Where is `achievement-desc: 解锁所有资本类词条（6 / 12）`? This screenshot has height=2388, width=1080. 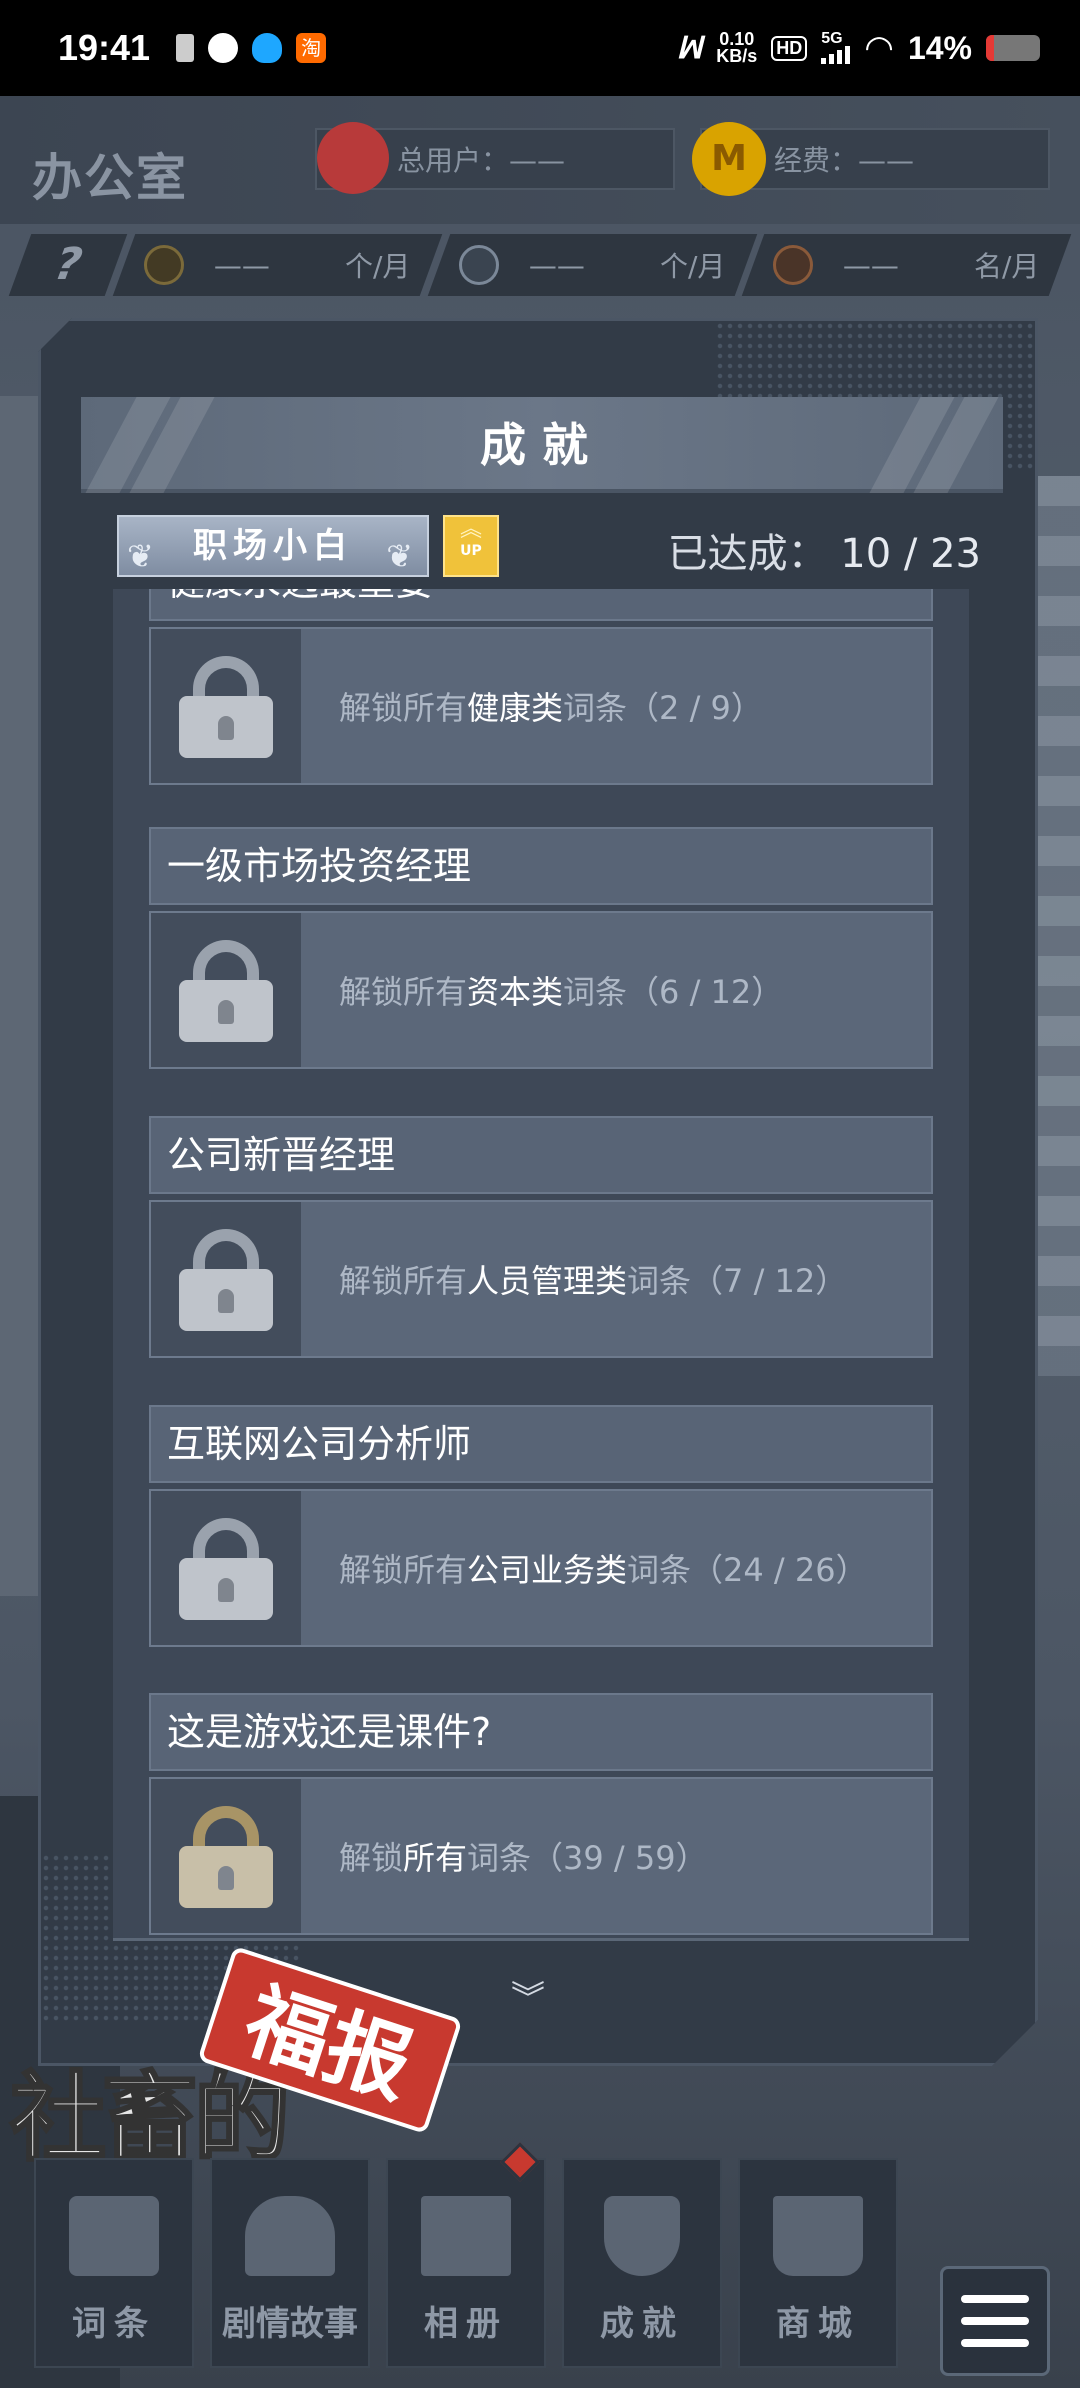 achievement-desc: 解锁所有资本类词条（6 / 12） is located at coordinates (561, 992).